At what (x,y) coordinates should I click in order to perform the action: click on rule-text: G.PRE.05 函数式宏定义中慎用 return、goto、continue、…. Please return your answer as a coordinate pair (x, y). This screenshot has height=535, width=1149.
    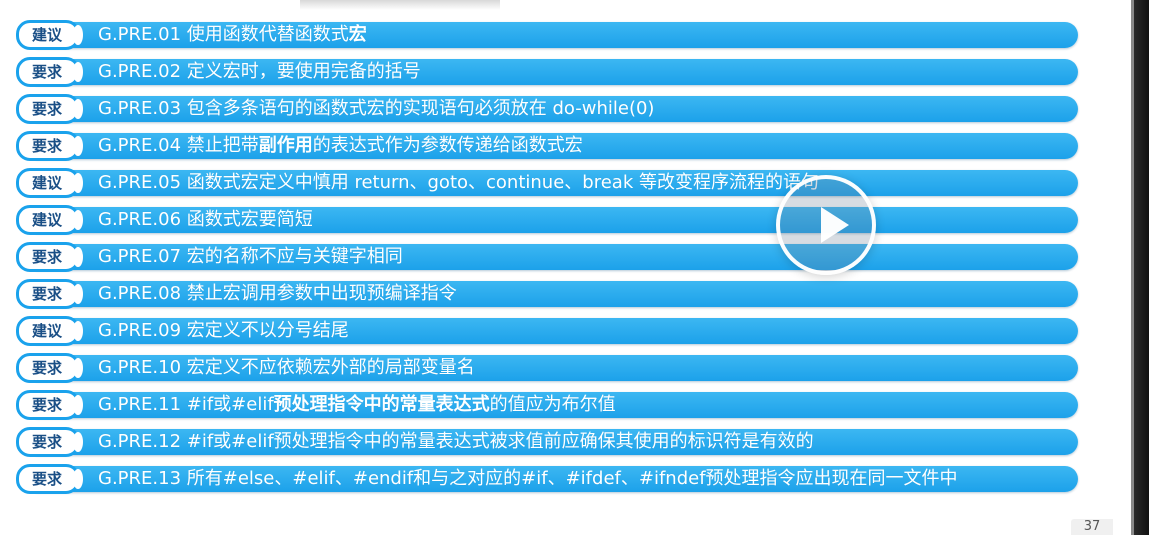
    Looking at the image, I should click on (458, 183).